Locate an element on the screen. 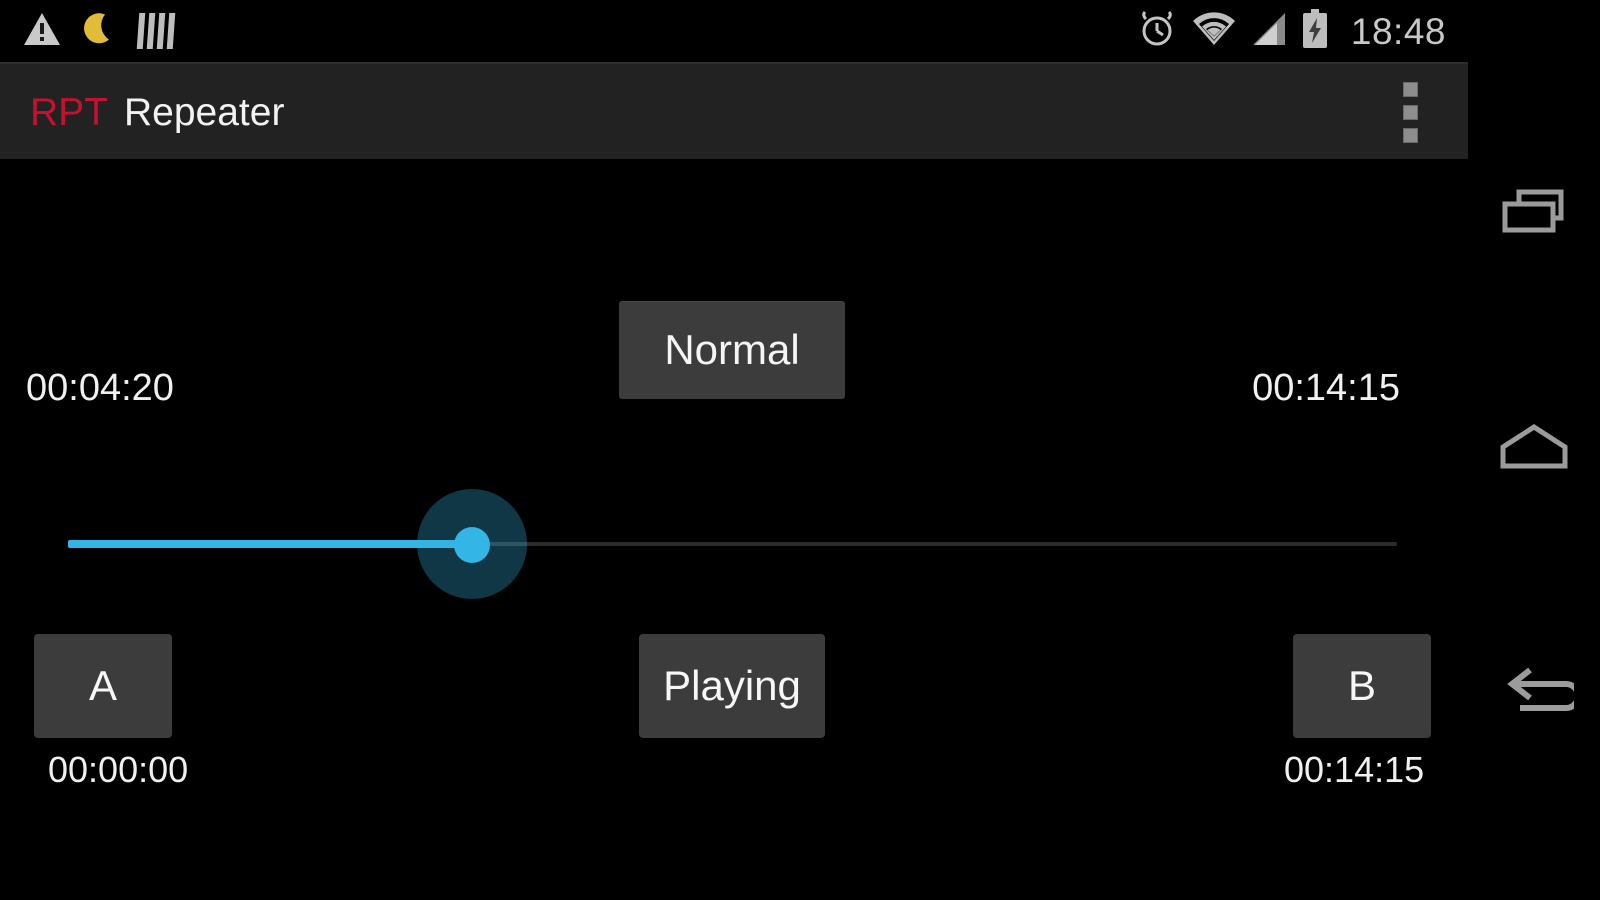  nav-back-button is located at coordinates (1534, 694).